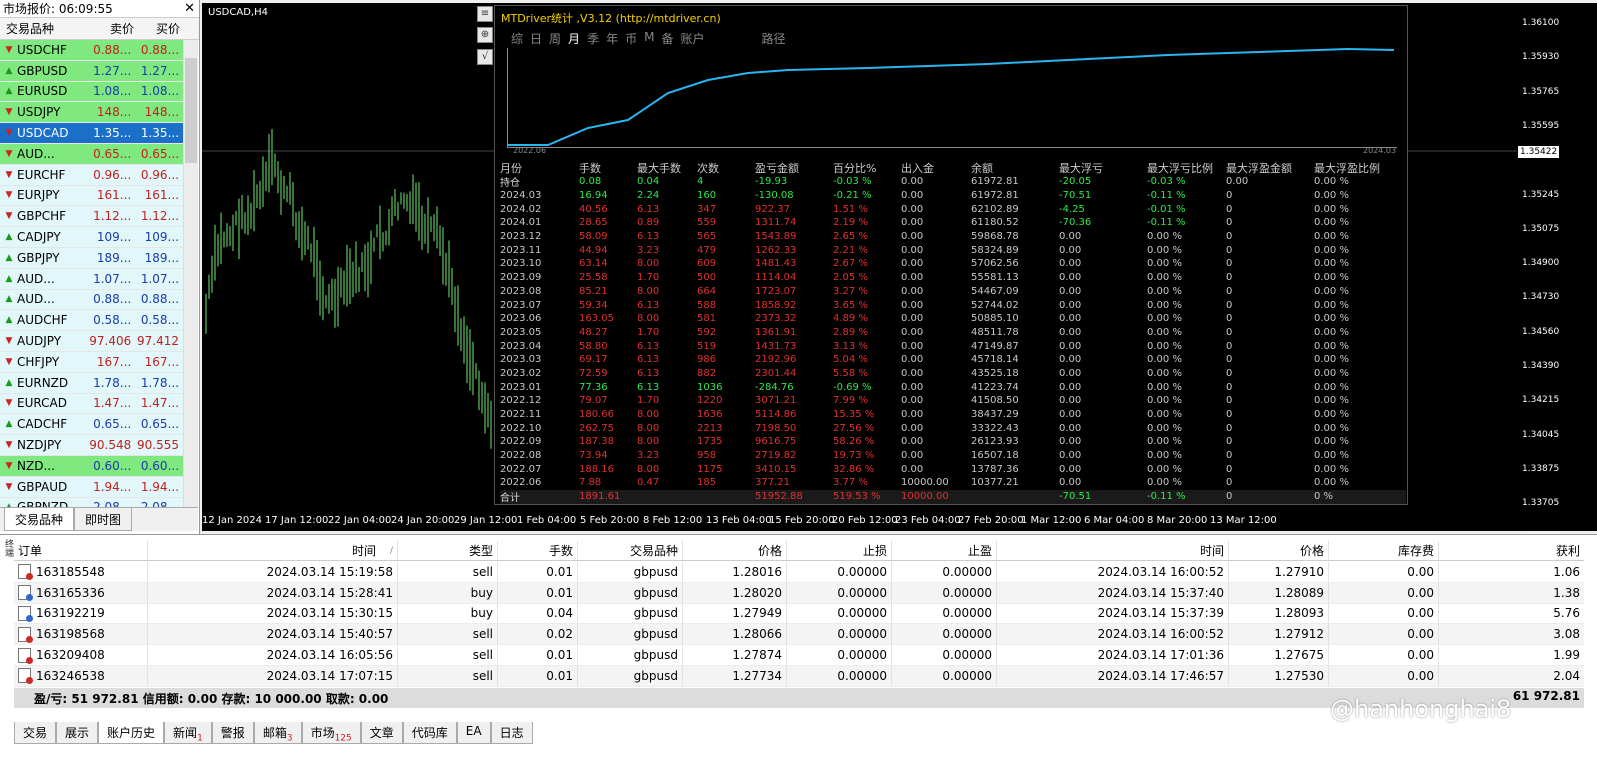 Image resolution: width=1597 pixels, height=765 pixels. What do you see at coordinates (39, 519) in the screenshot?
I see `tab-symbols: 交易品种` at bounding box center [39, 519].